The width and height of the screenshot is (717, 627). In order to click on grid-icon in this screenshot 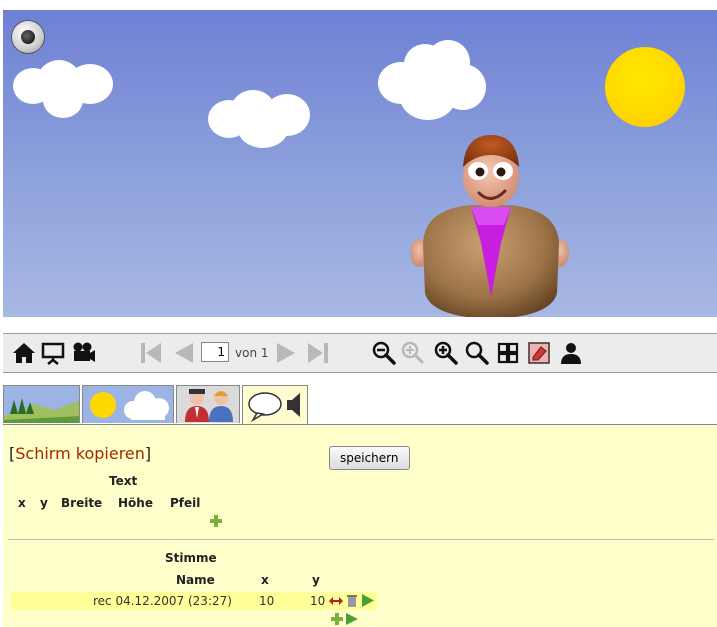, I will do `click(508, 353)`.